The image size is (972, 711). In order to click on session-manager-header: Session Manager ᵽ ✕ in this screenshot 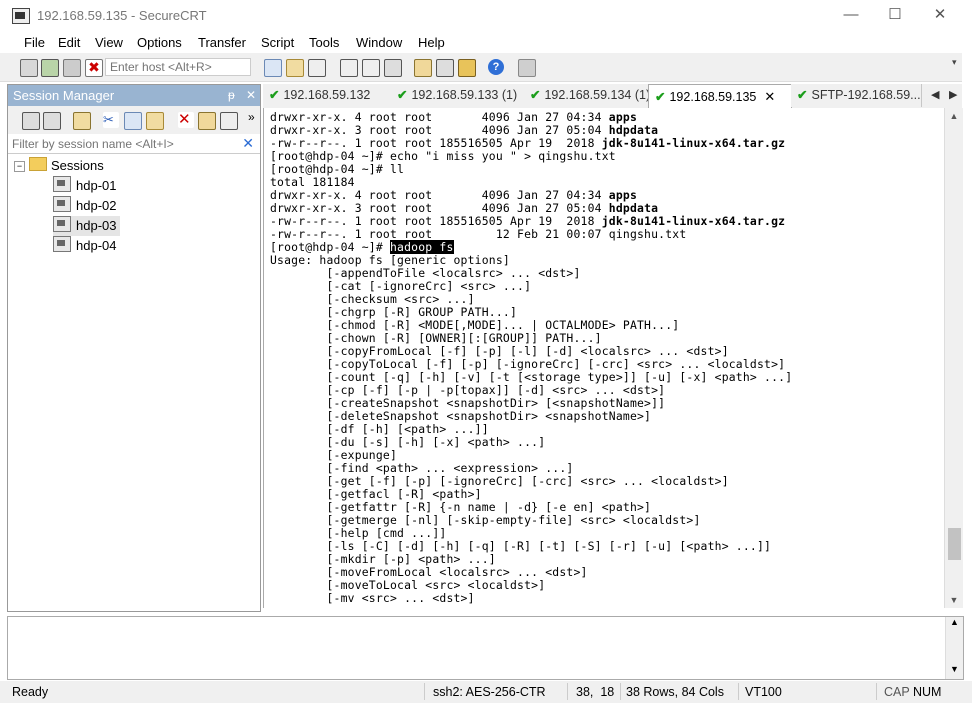, I will do `click(134, 95)`.